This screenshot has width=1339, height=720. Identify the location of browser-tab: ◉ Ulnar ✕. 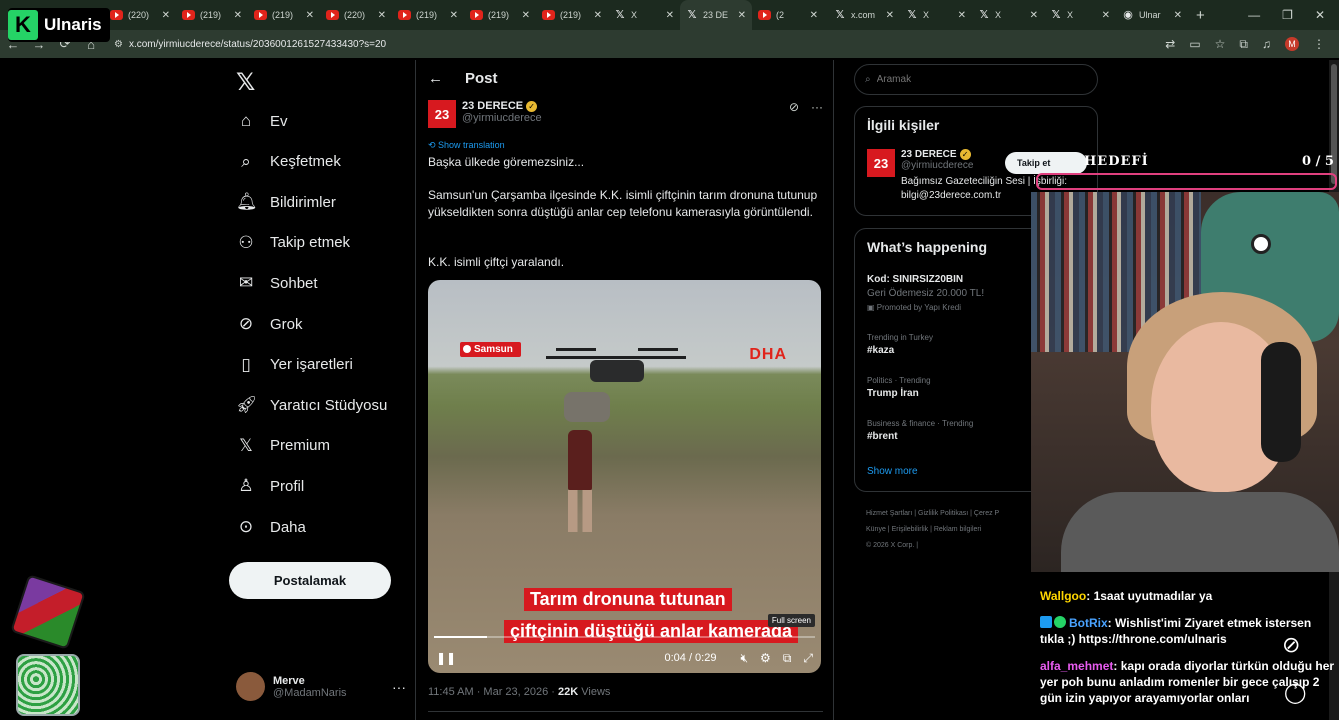
(1152, 15).